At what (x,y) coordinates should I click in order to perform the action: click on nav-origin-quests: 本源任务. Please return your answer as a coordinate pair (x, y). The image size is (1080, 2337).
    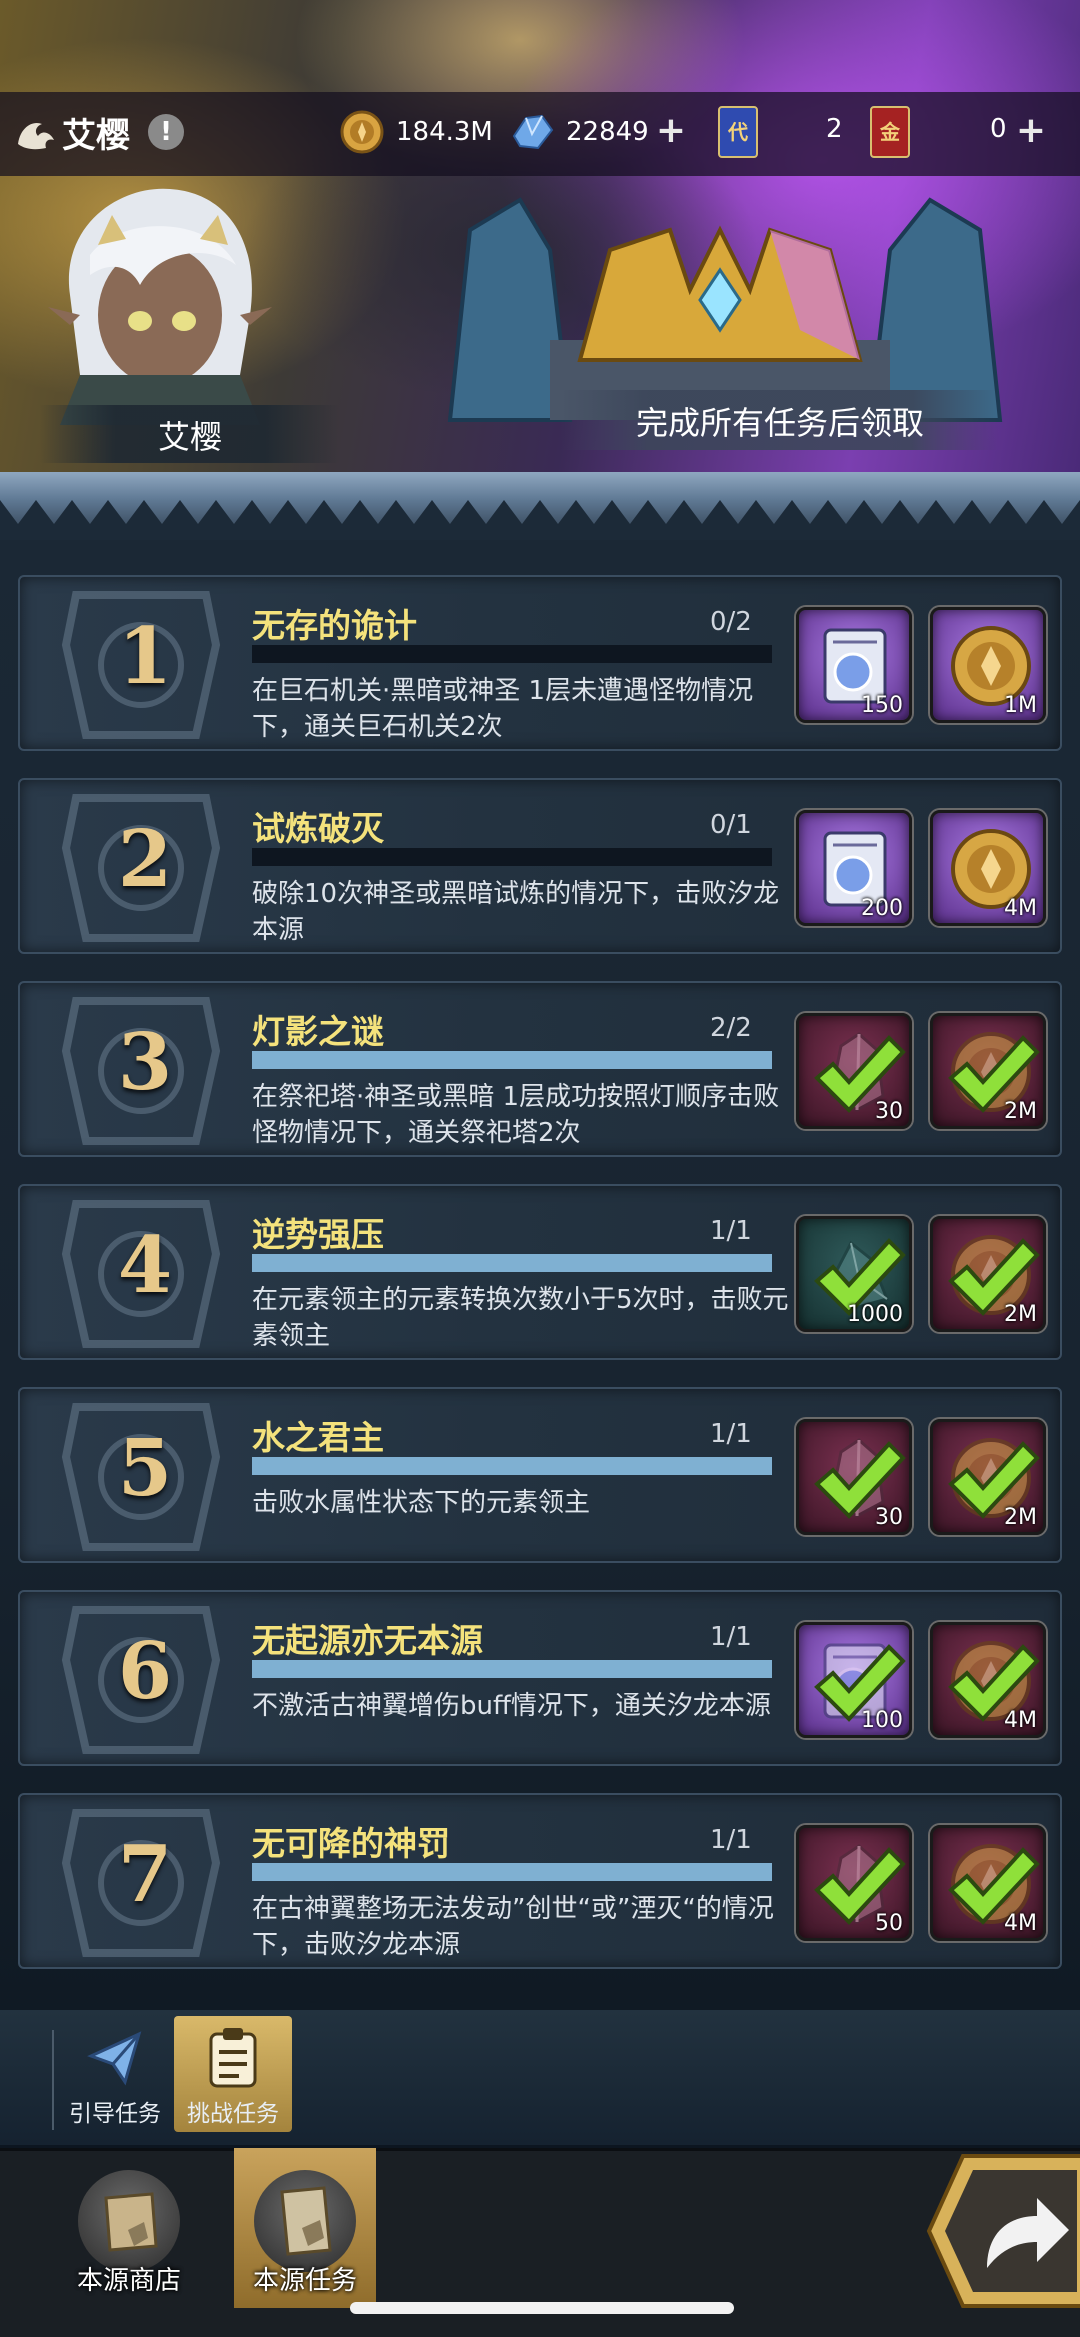
    Looking at the image, I should click on (305, 2228).